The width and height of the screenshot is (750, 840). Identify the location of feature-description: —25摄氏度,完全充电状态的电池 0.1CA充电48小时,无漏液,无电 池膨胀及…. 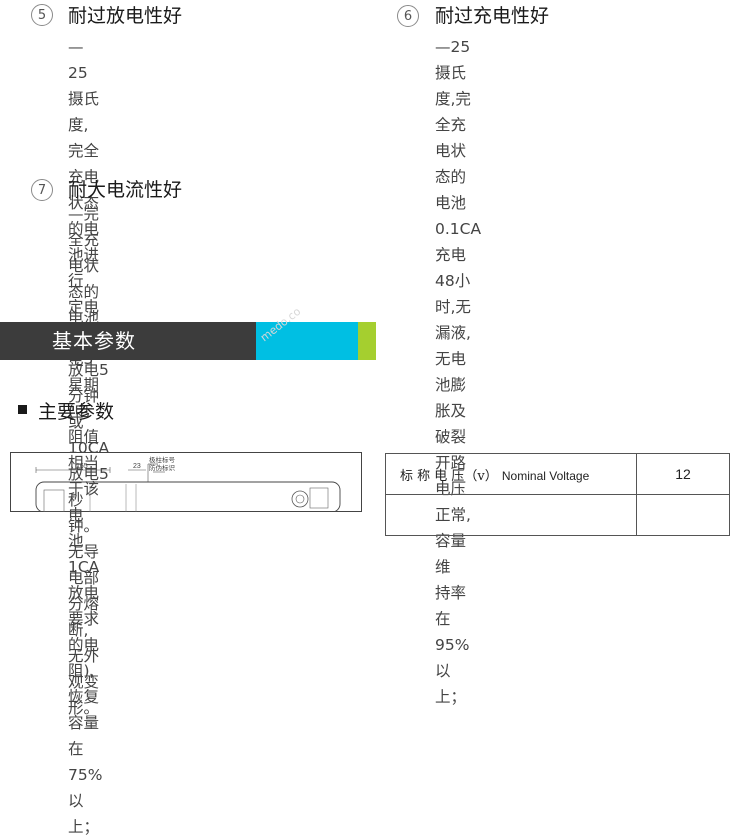
(458, 372).